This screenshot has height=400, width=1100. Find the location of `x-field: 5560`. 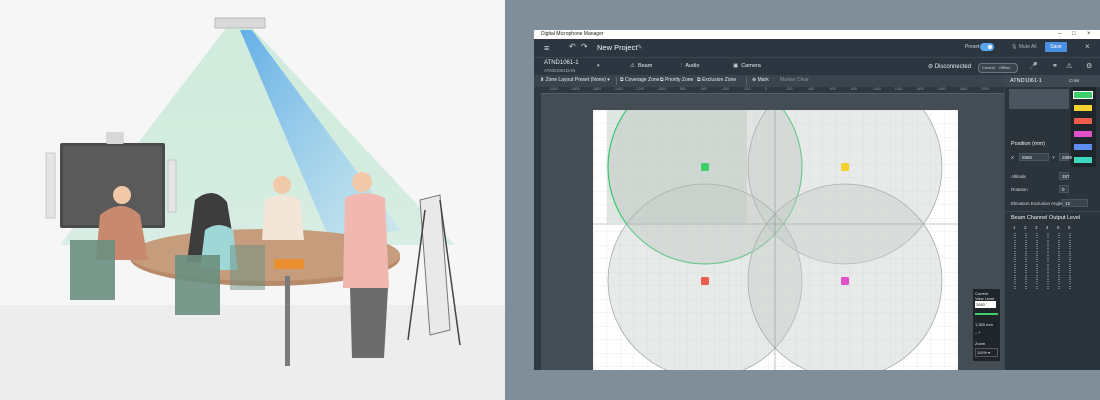

x-field: 5560 is located at coordinates (1034, 157).